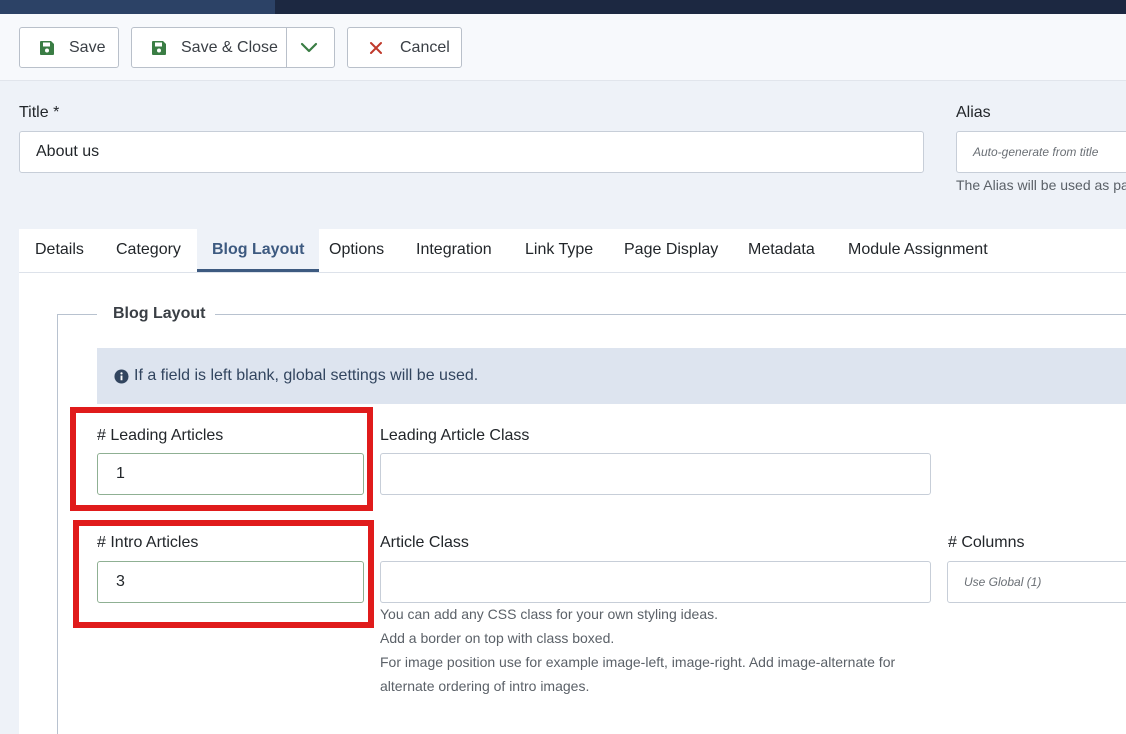 This screenshot has width=1126, height=734. Describe the element at coordinates (497, 638) in the screenshot. I see `help-text-line: Add a border on top with class boxed.` at that location.